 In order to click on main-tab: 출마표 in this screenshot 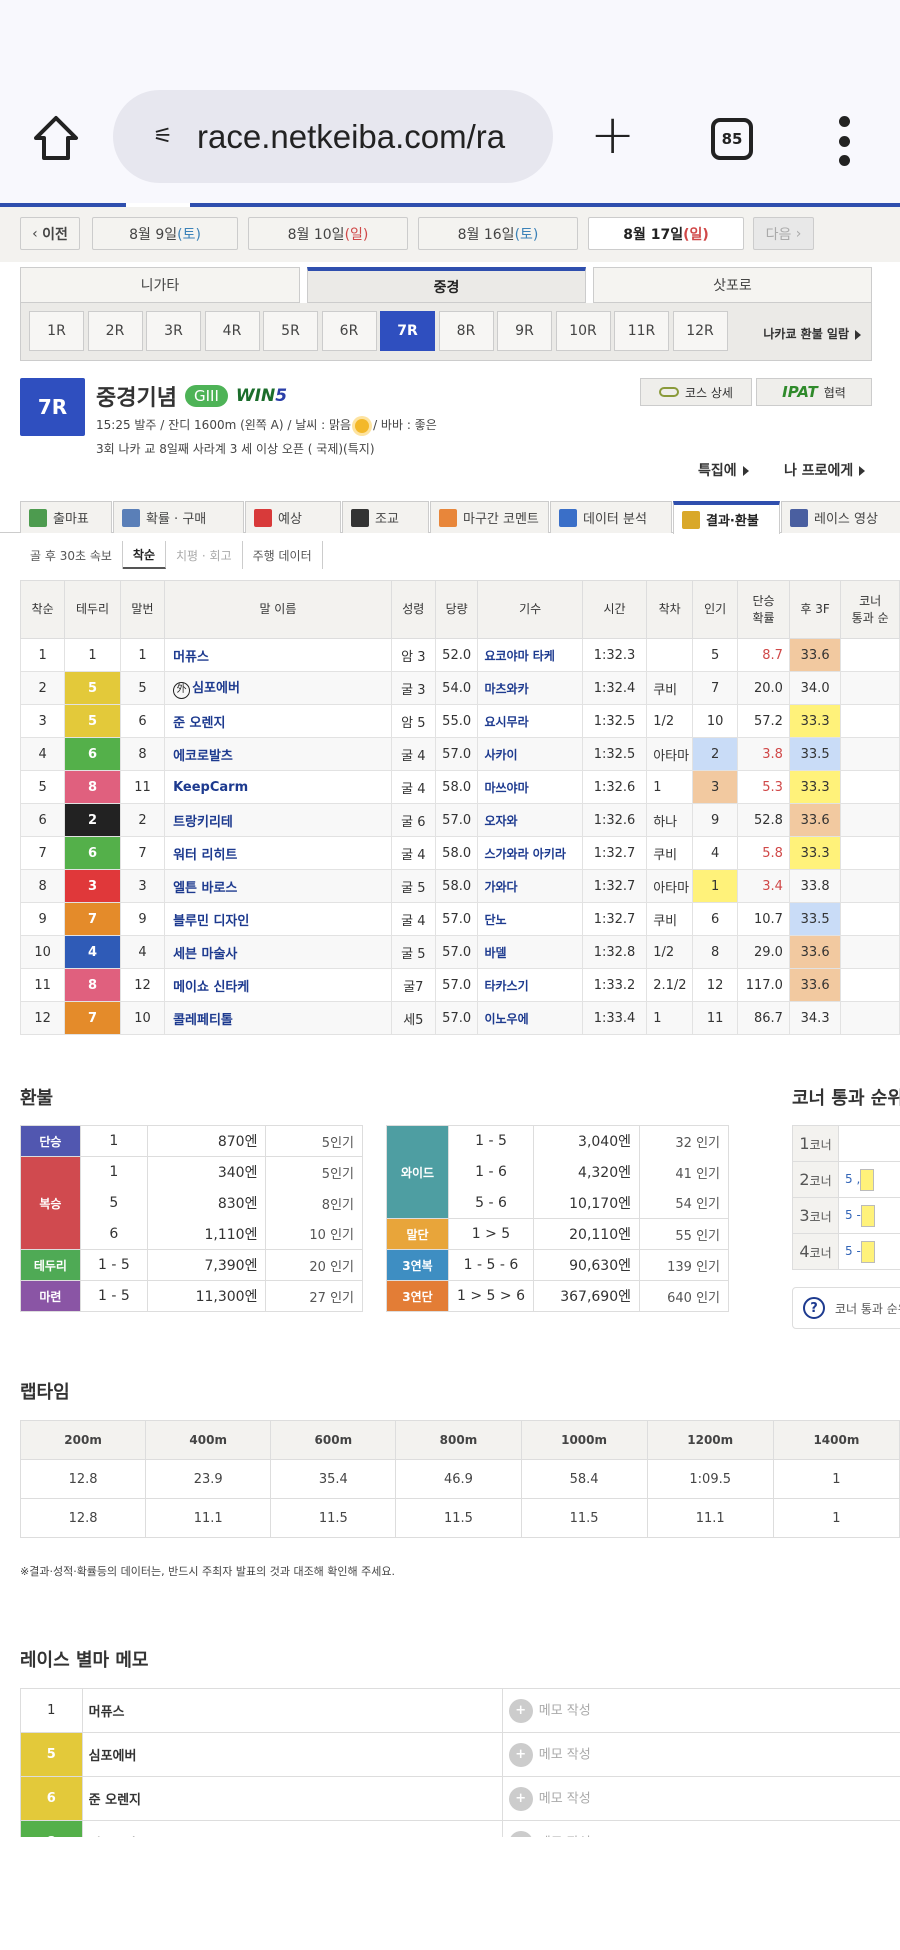, I will do `click(66, 517)`.